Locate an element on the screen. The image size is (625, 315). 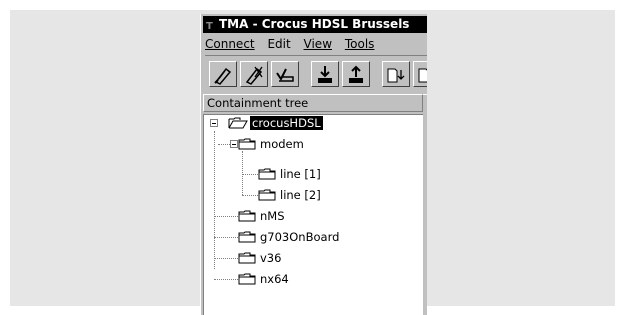
containment-tree-header: Containment tree is located at coordinates (313, 103).